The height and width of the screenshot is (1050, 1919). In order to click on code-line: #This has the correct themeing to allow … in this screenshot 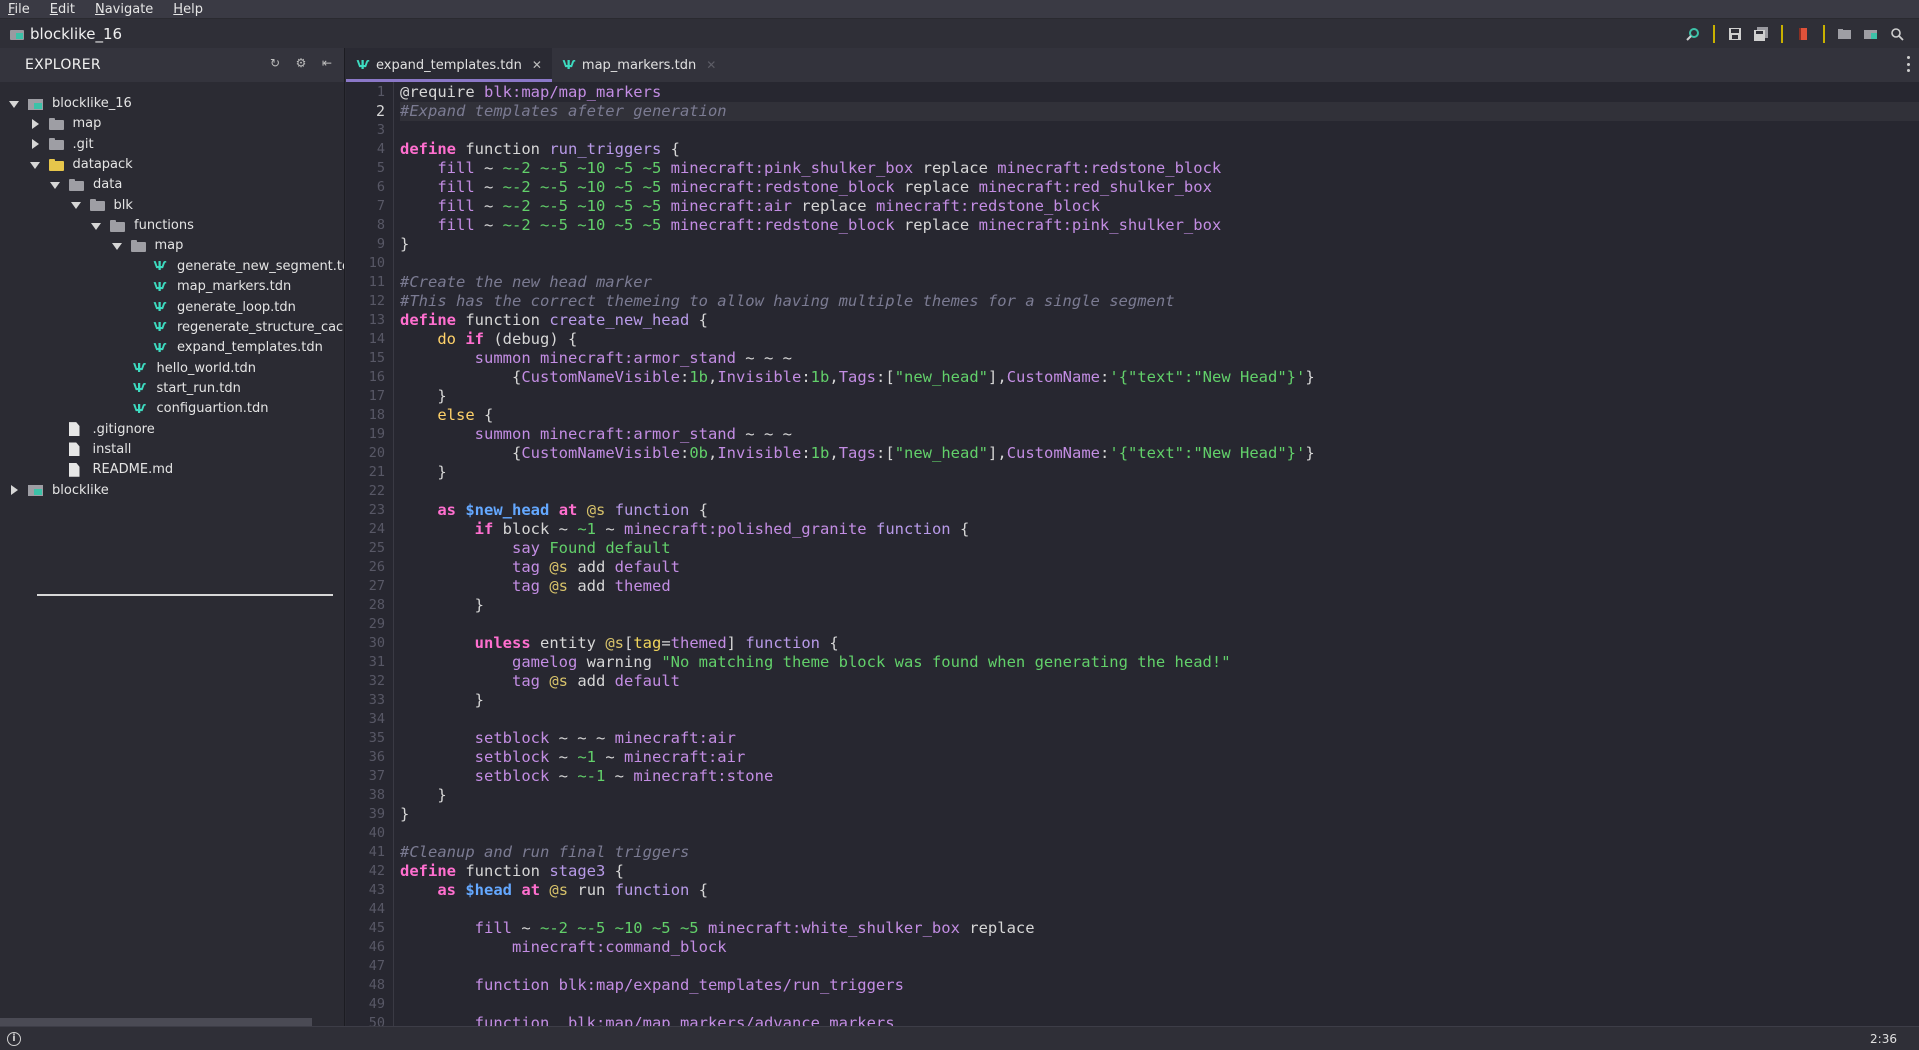, I will do `click(1159, 301)`.